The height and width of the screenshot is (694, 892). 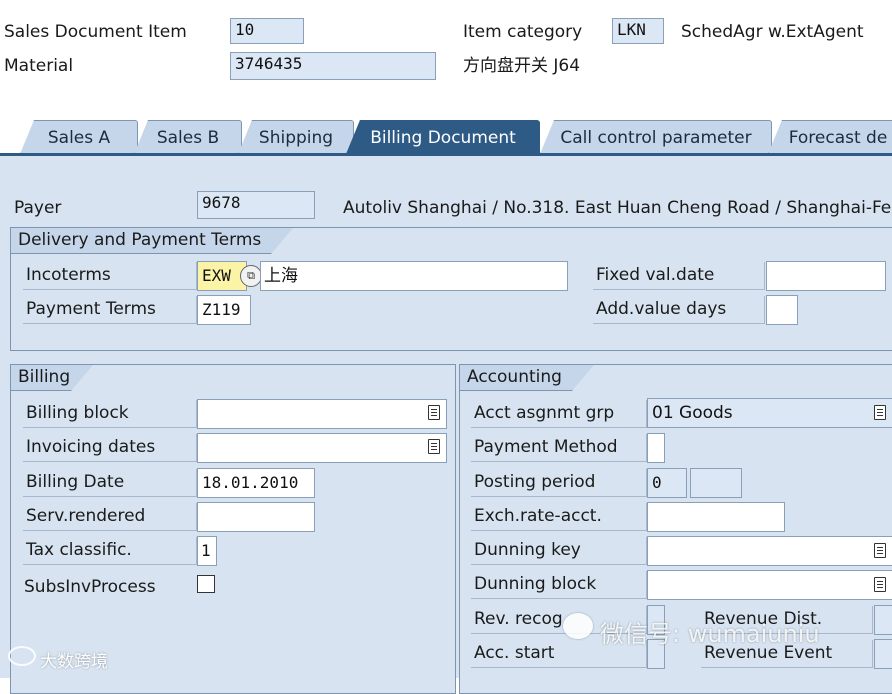 What do you see at coordinates (110, 483) in the screenshot?
I see `billing-date-label: Billing Date` at bounding box center [110, 483].